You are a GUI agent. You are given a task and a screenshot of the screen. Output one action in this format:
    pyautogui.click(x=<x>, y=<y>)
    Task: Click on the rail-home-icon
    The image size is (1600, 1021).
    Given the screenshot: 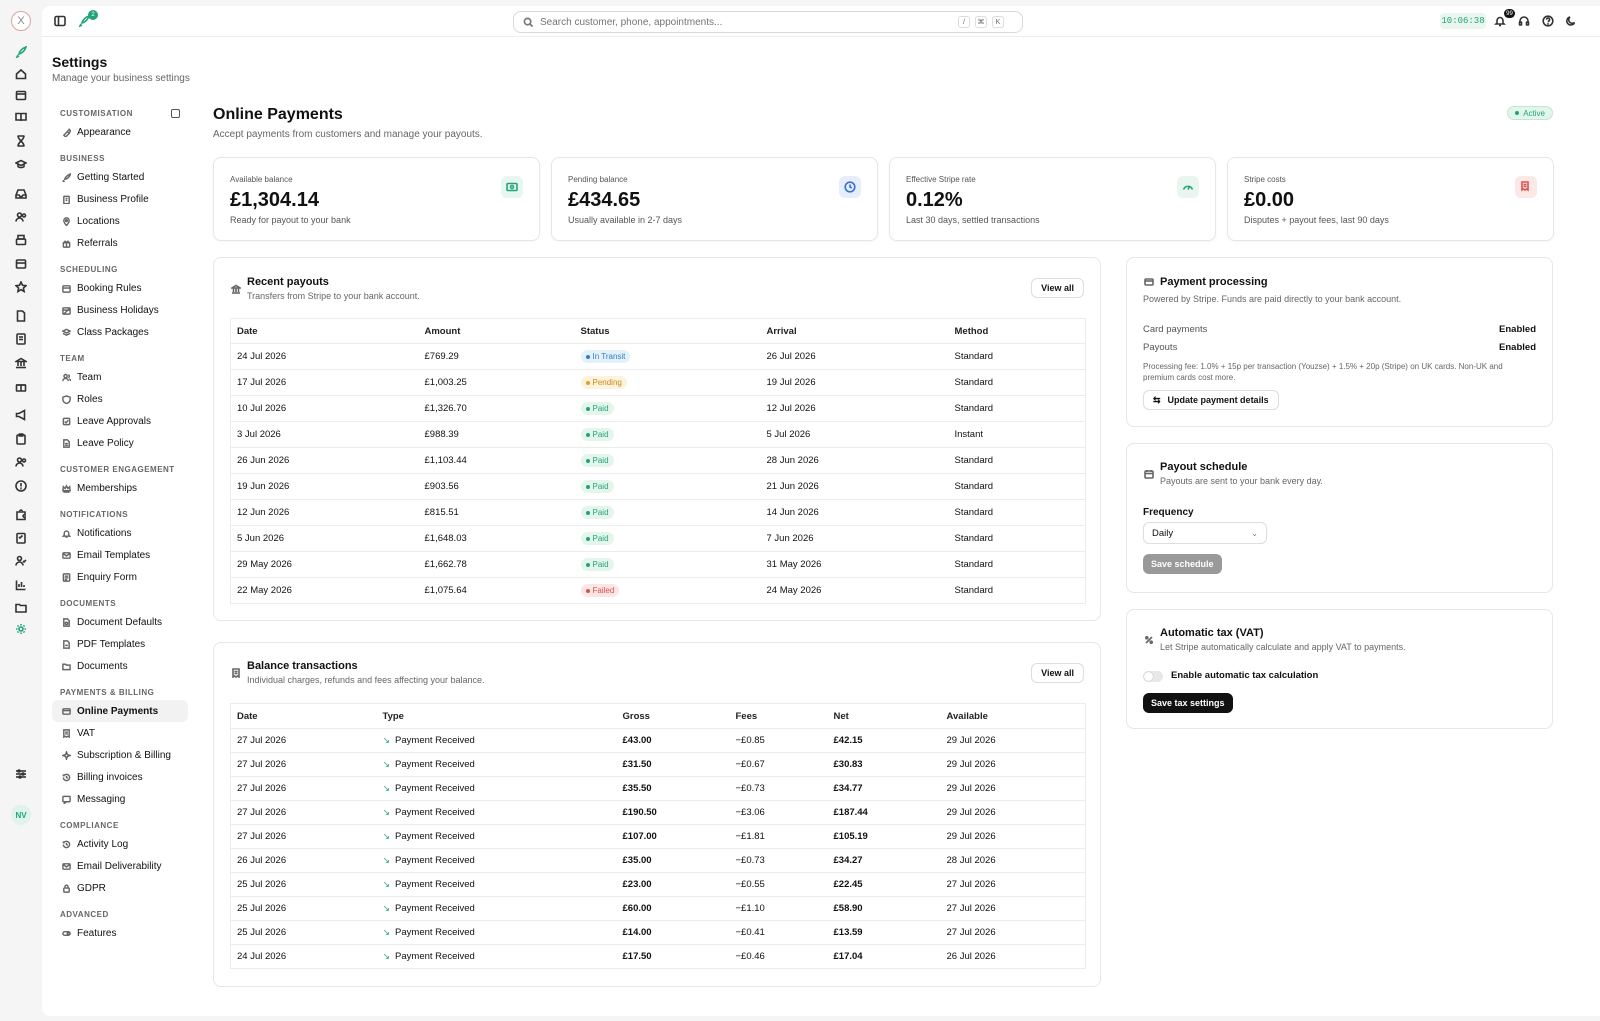 What is the action you would take?
    pyautogui.click(x=21, y=74)
    